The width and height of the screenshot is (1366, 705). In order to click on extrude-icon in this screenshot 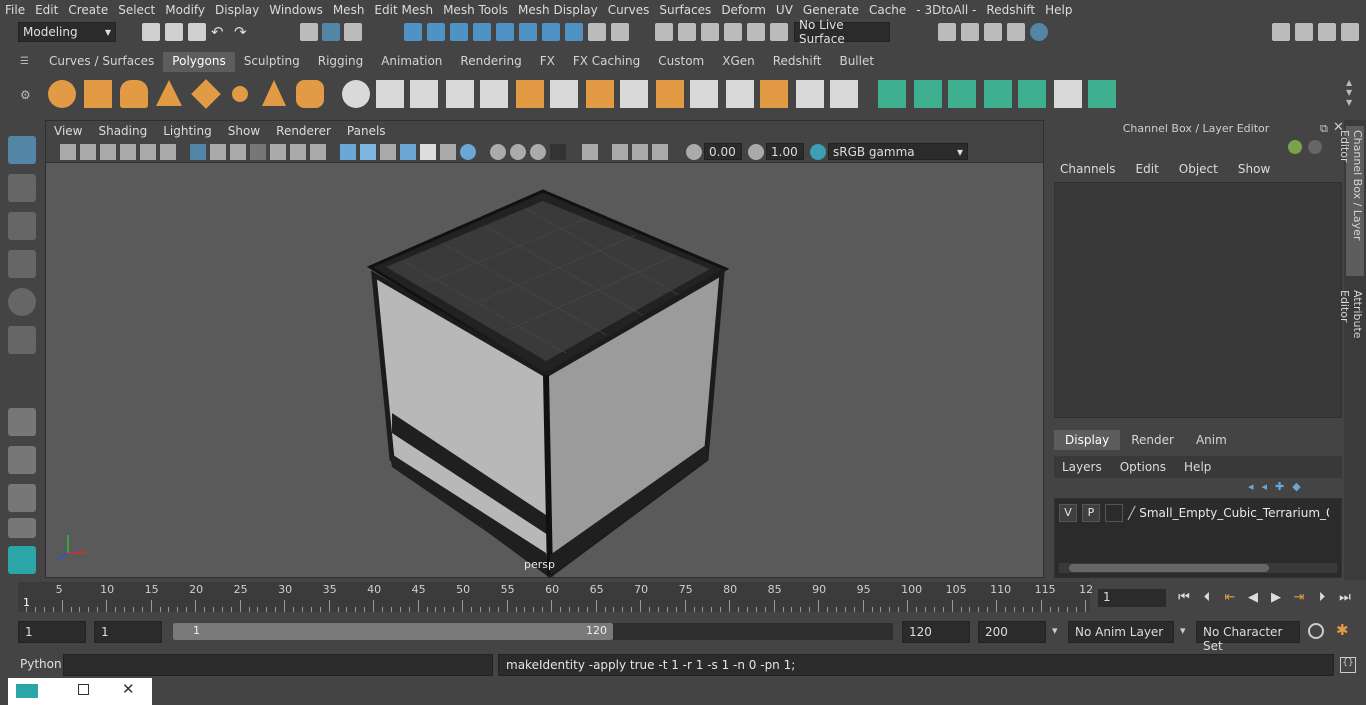, I will do `click(494, 94)`.